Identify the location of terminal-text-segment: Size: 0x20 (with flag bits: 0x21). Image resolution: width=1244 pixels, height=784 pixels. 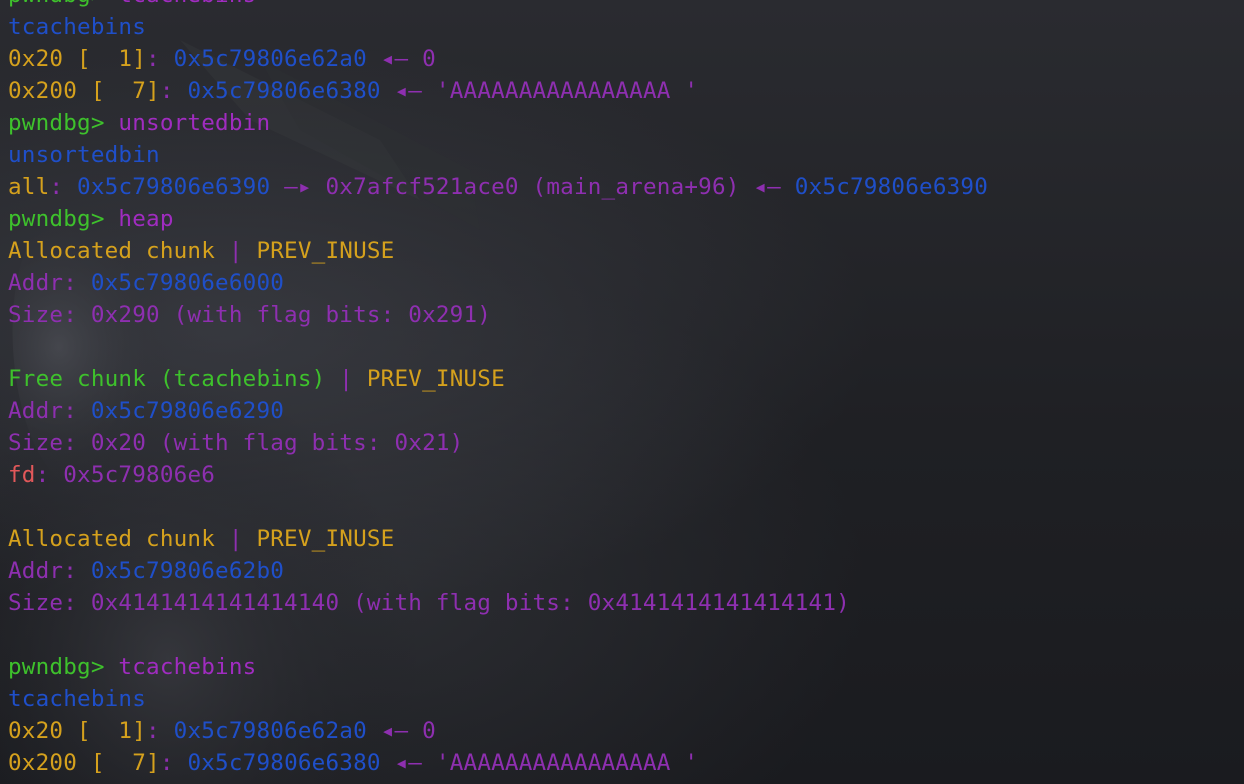
(236, 443).